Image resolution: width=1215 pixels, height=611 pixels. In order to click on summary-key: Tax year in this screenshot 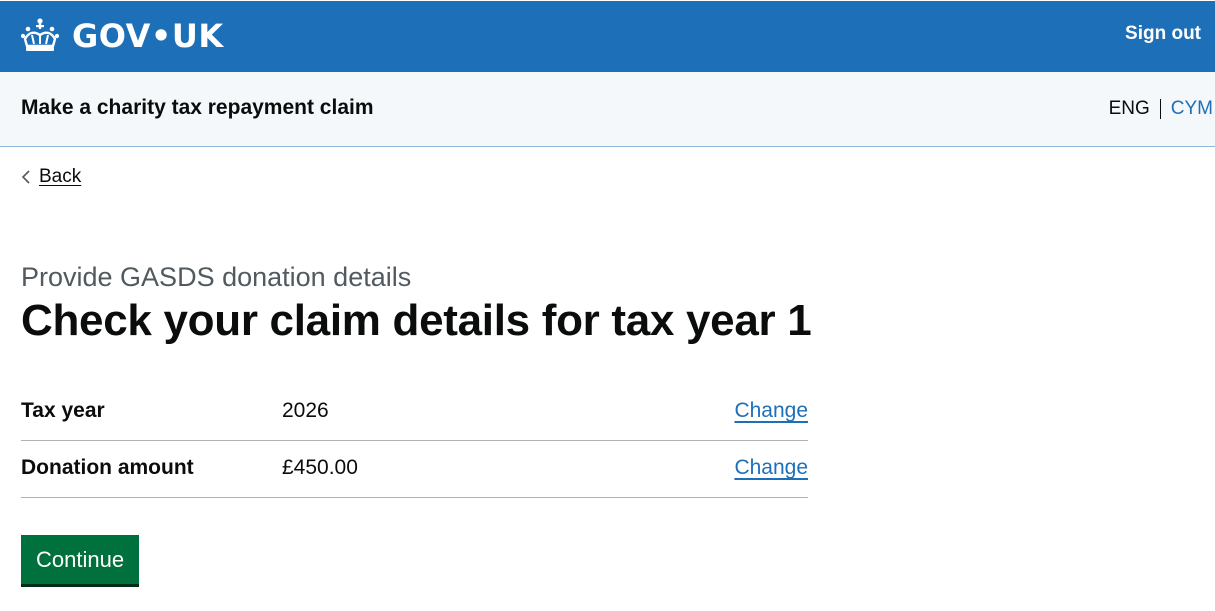, I will do `click(63, 410)`.